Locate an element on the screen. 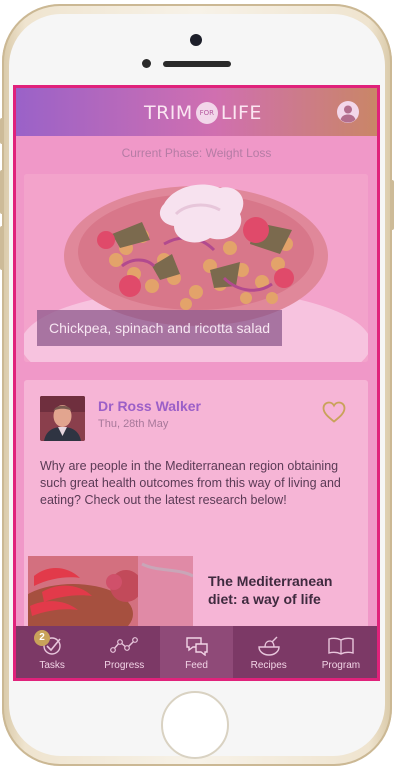 The image size is (394, 771). author-name: Dr Ross Walker is located at coordinates (149, 406).